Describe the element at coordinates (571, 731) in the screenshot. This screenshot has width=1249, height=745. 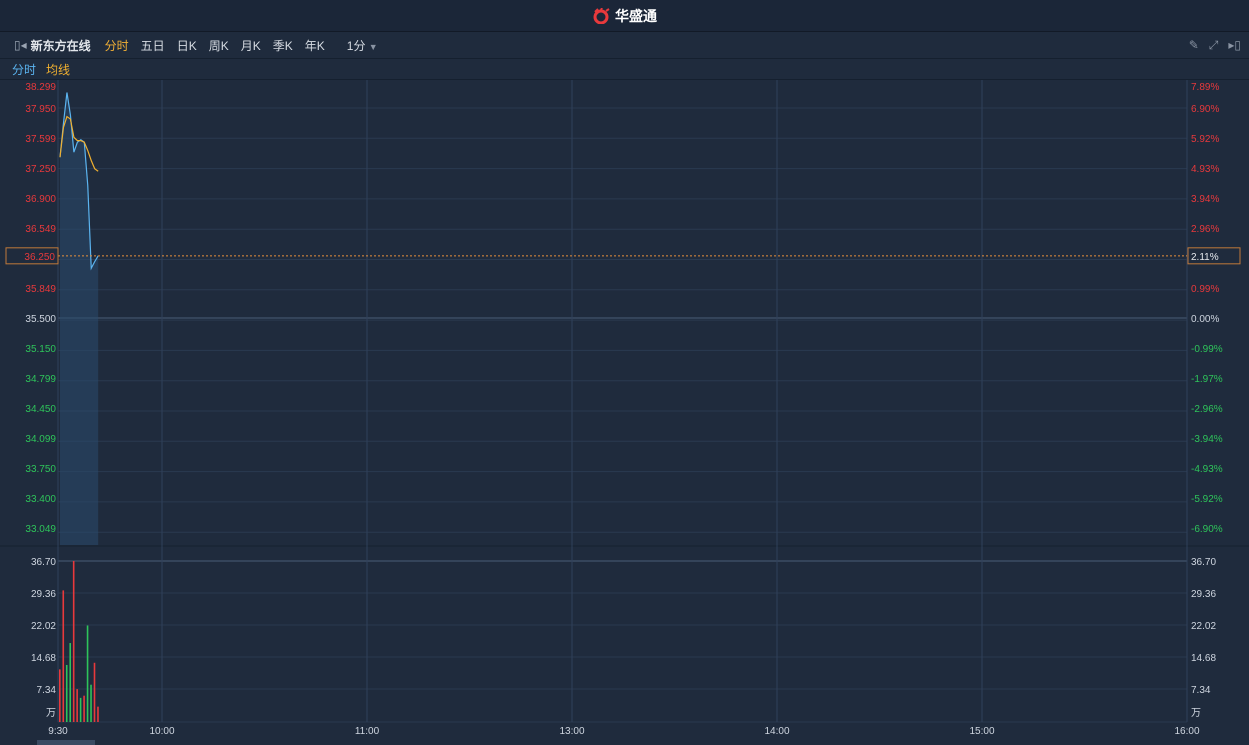
I see `time-tick: 13:00` at that location.